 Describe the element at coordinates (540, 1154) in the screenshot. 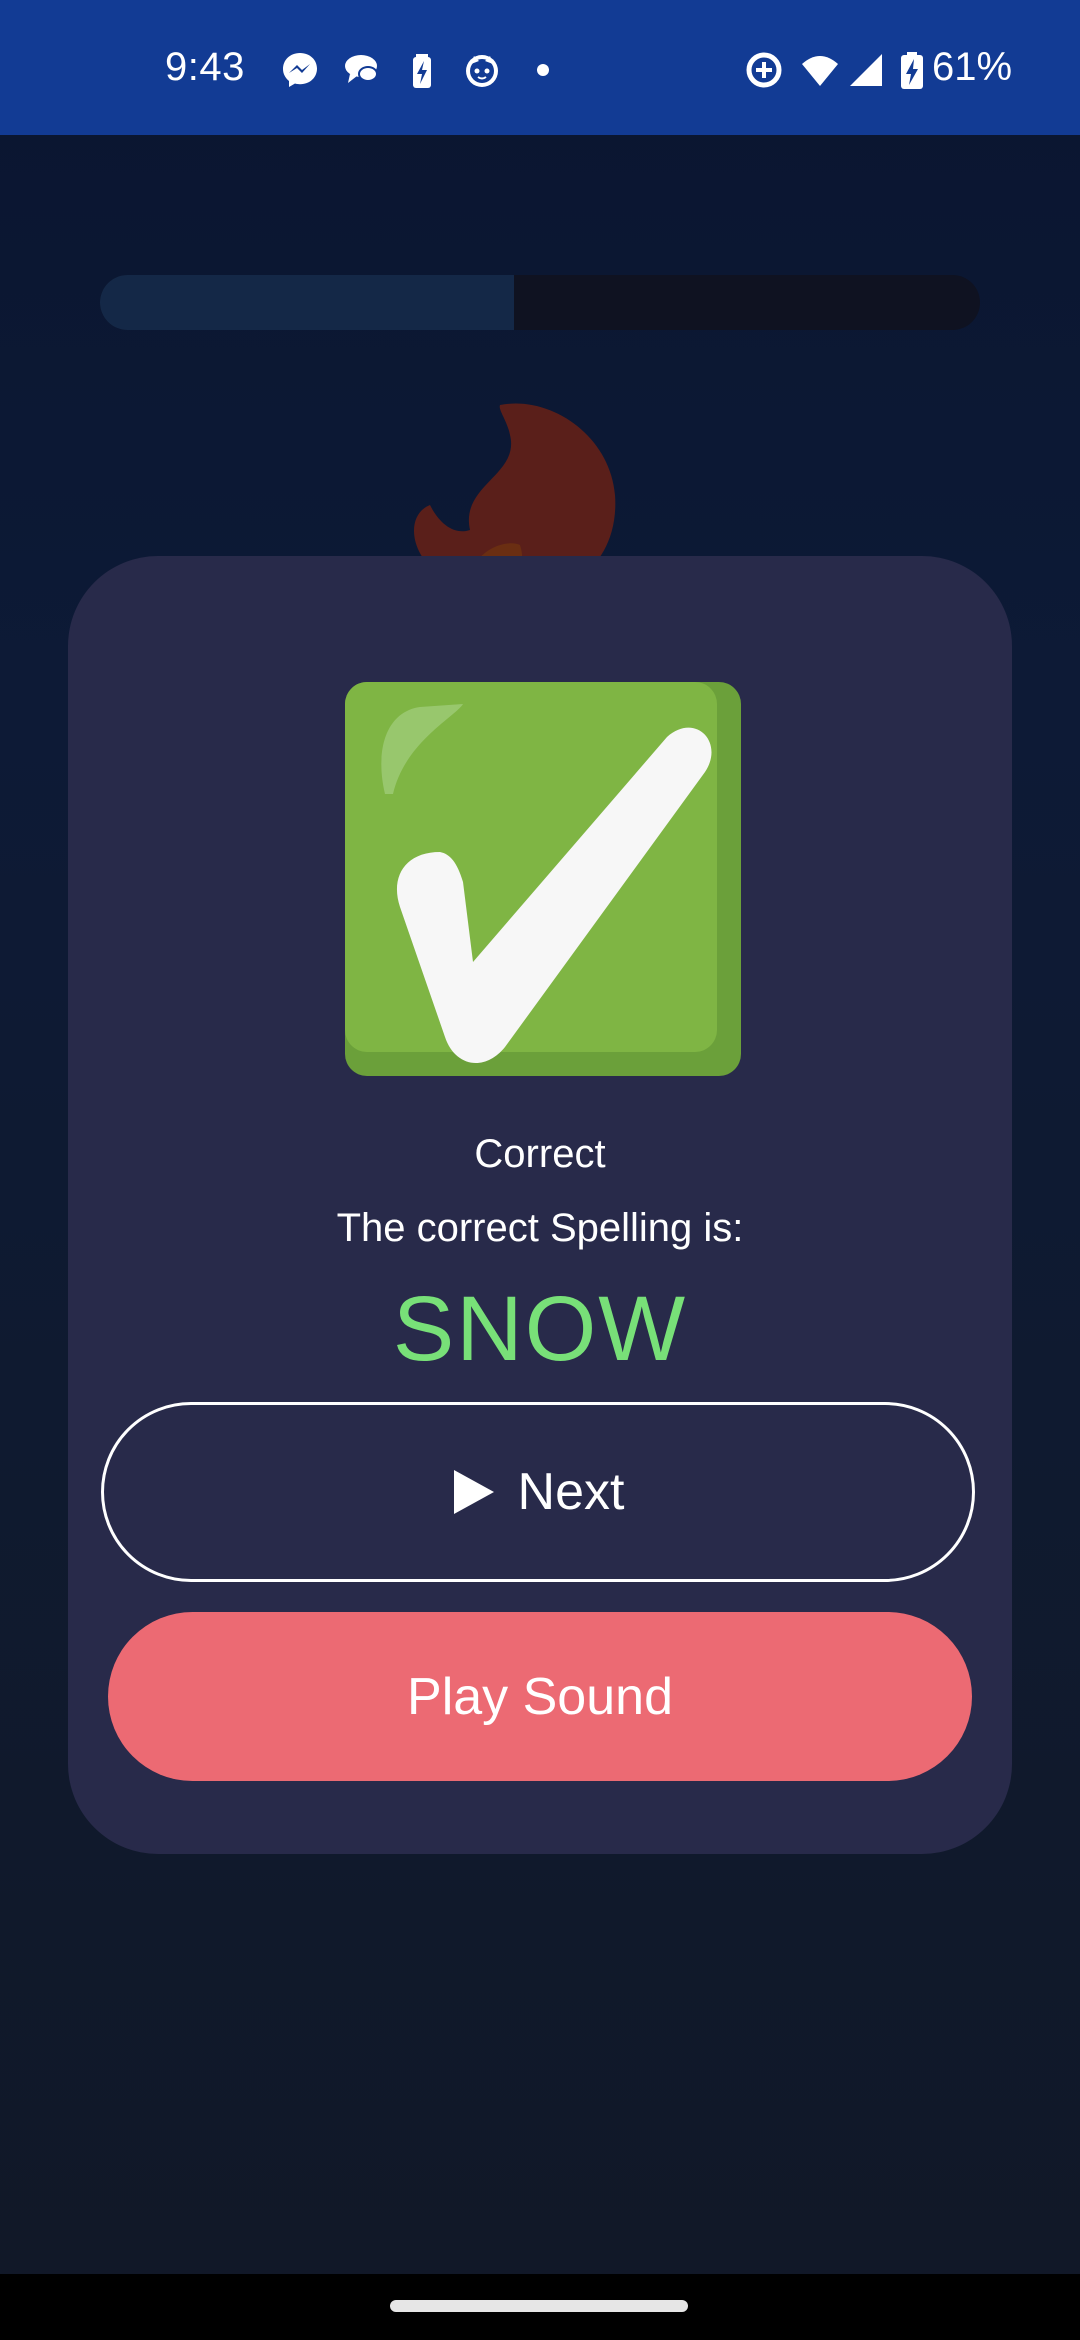

I see `result-title: Correct` at that location.